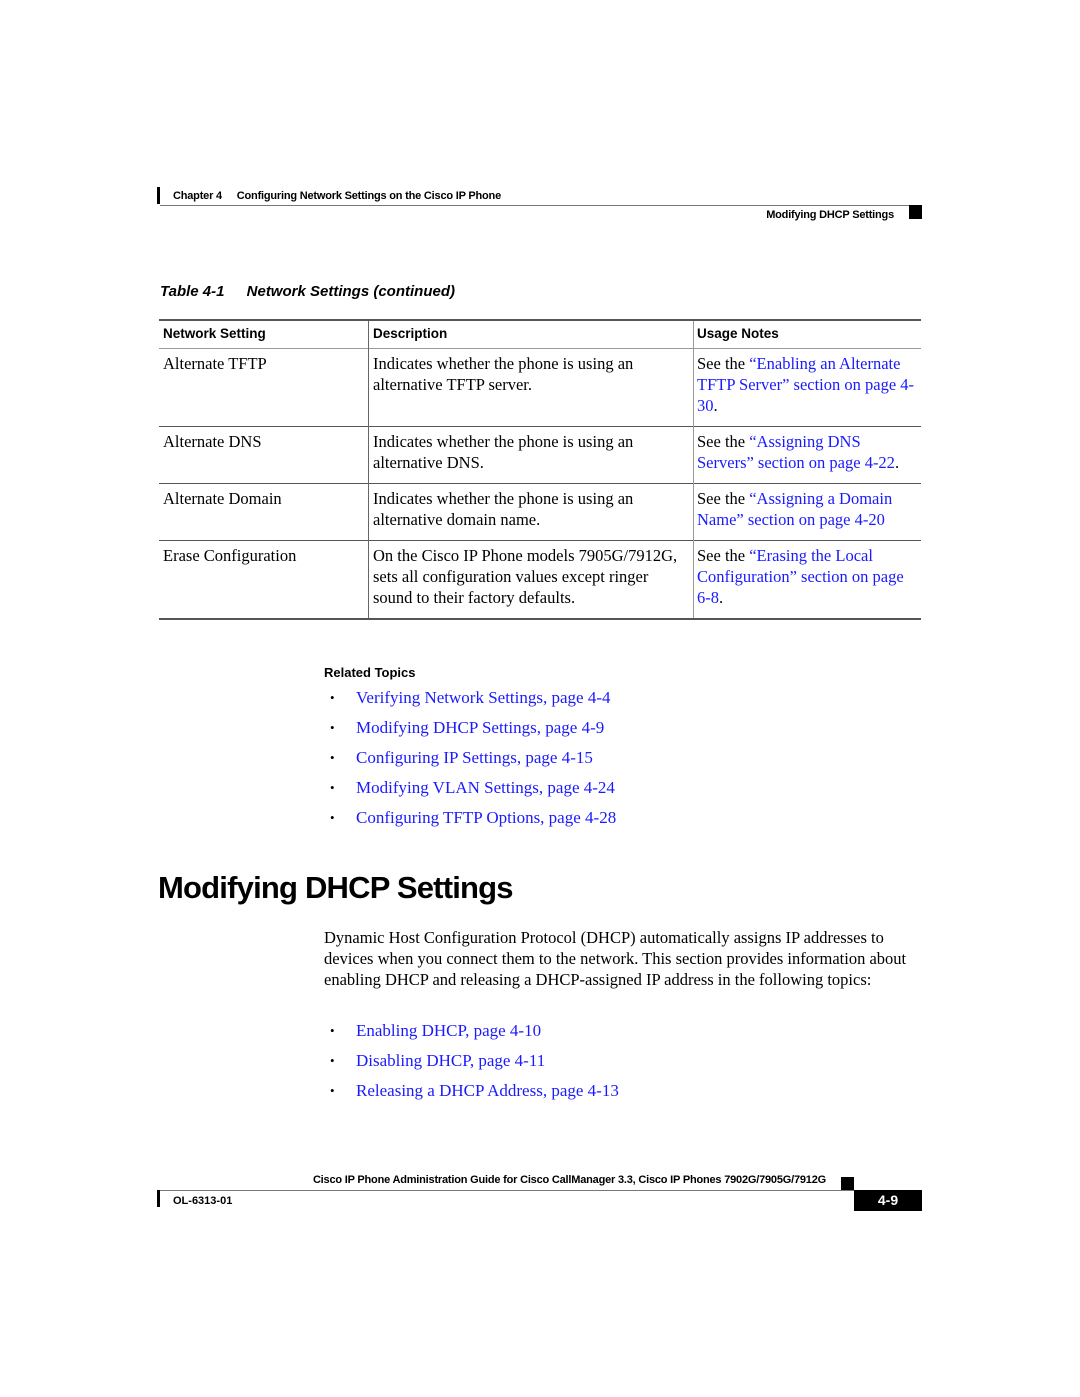  I want to click on list-item: • Configuring IP Settings, page 4-15, so click(473, 762).